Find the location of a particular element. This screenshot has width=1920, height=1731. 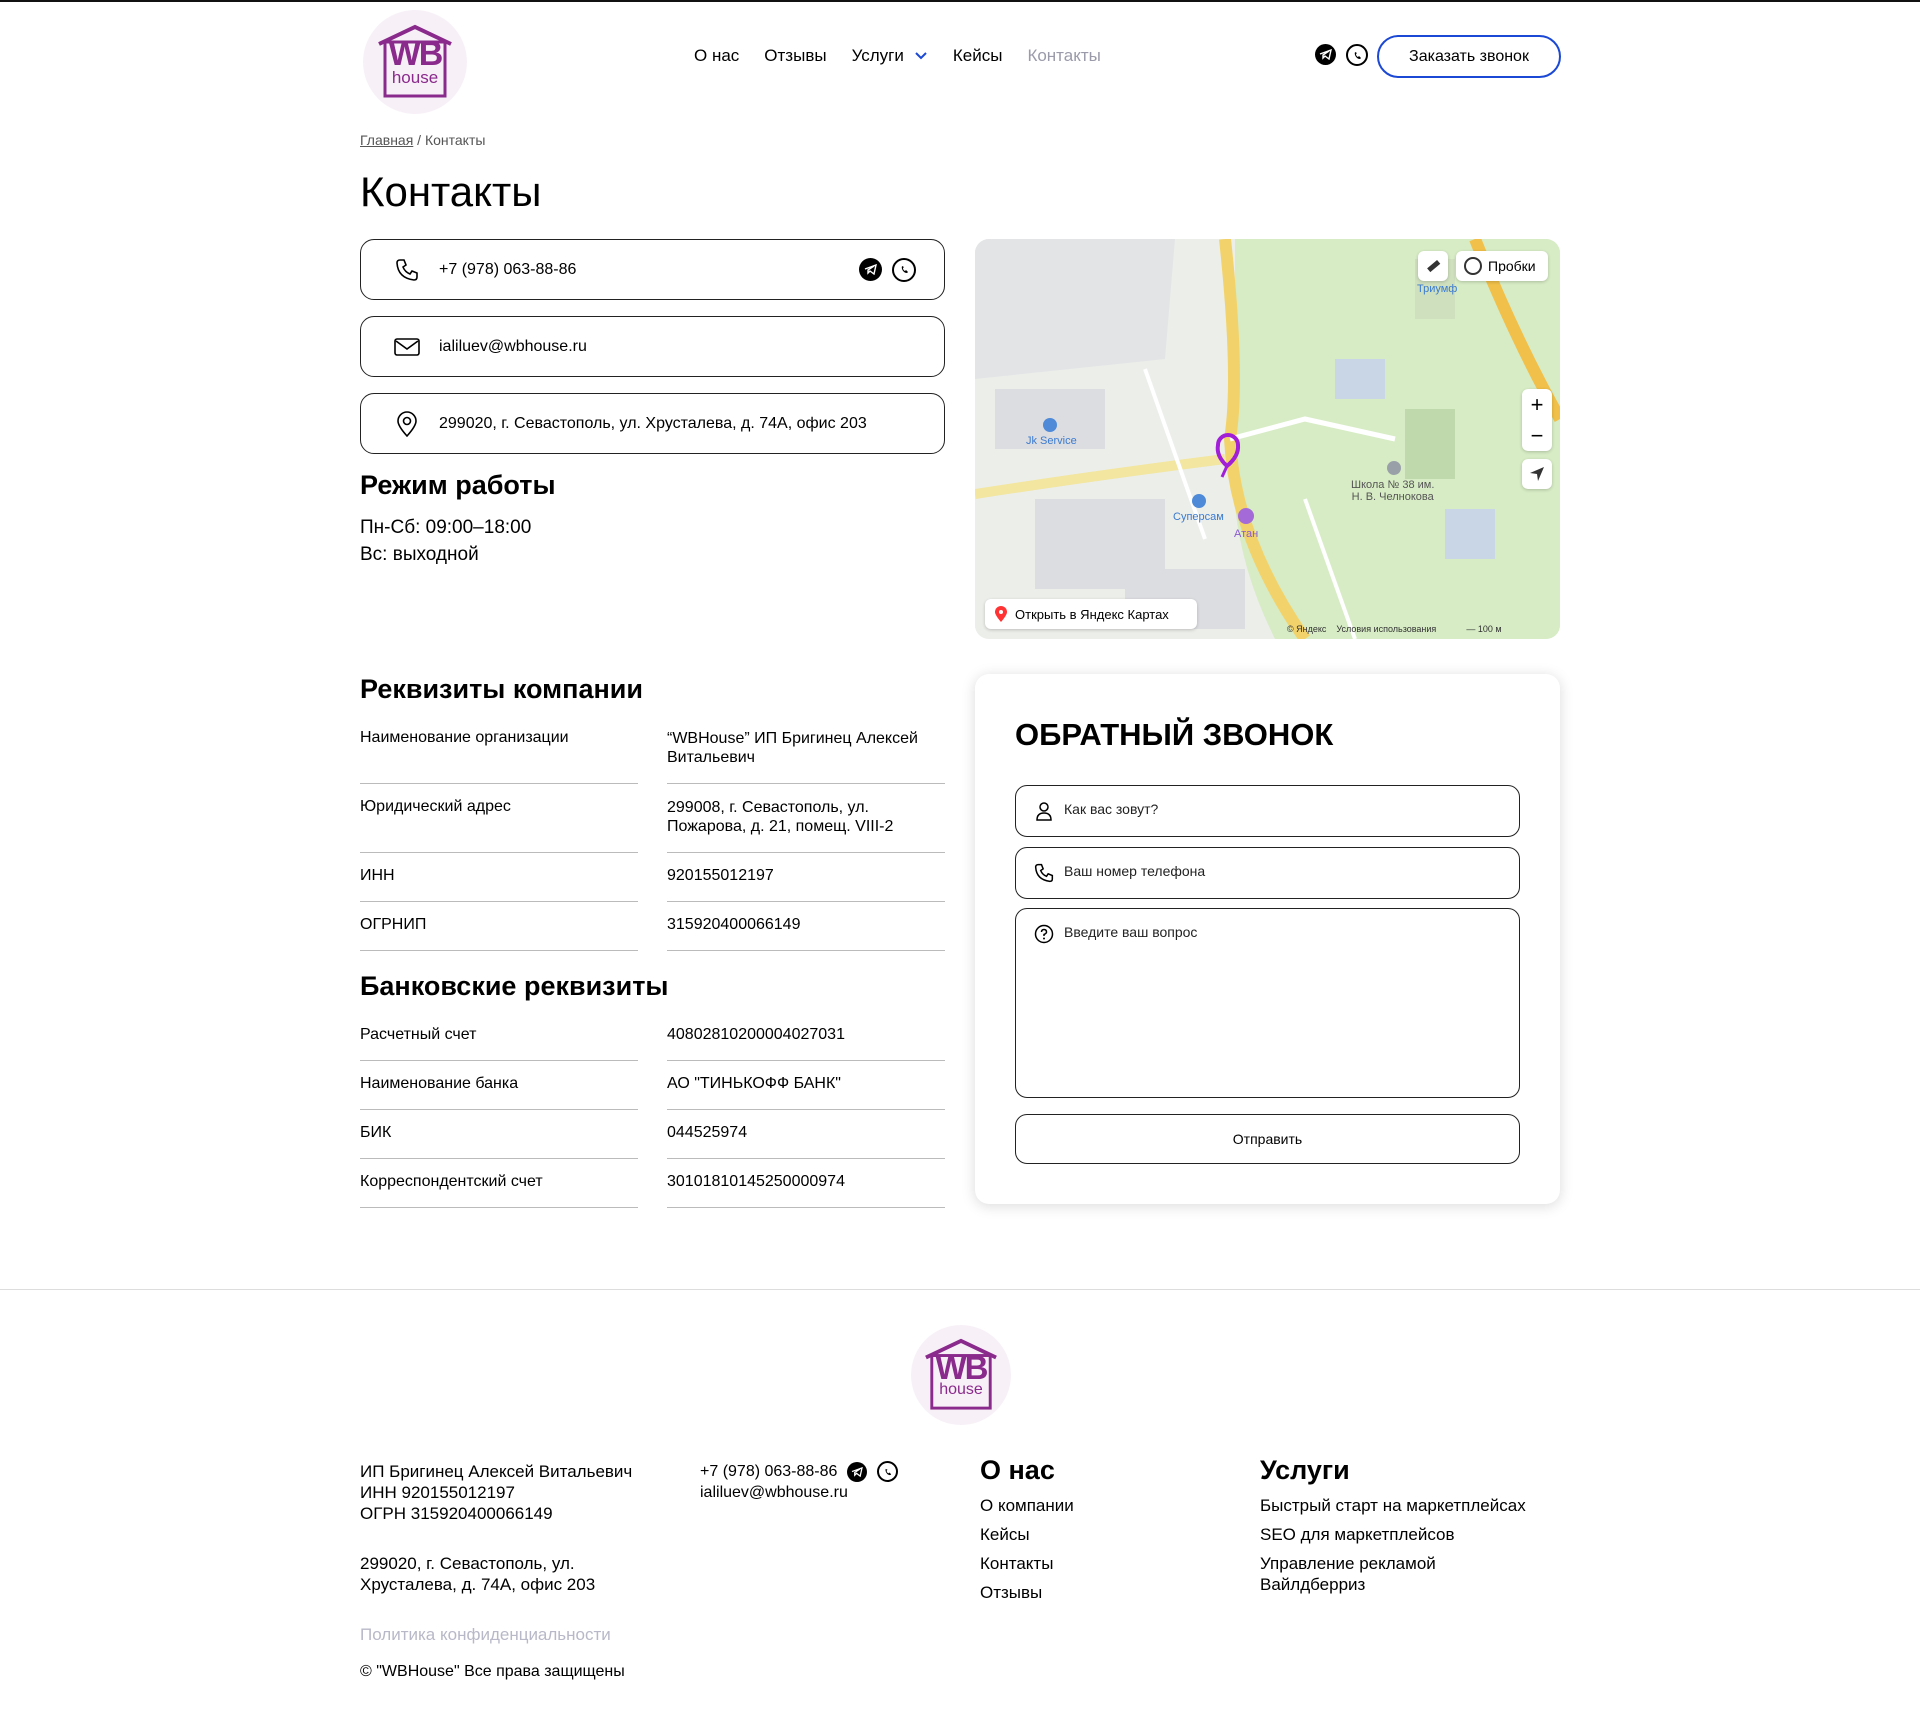

footer-link-about-company: О компании is located at coordinates (1027, 1505).